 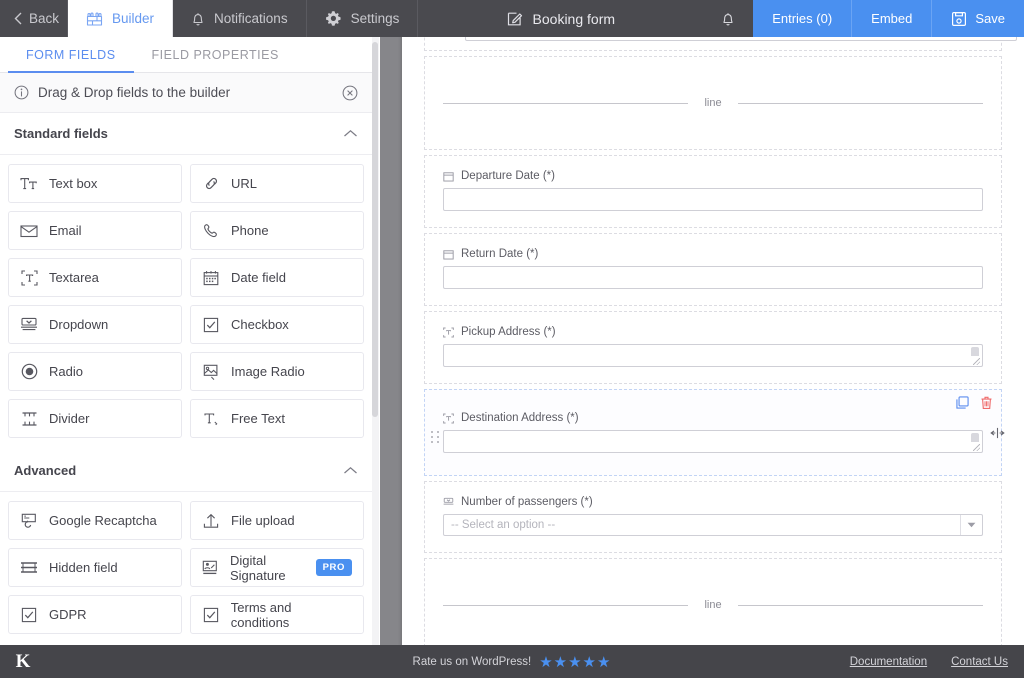 I want to click on rate-us-label: Rate us on WordPress!, so click(x=472, y=661).